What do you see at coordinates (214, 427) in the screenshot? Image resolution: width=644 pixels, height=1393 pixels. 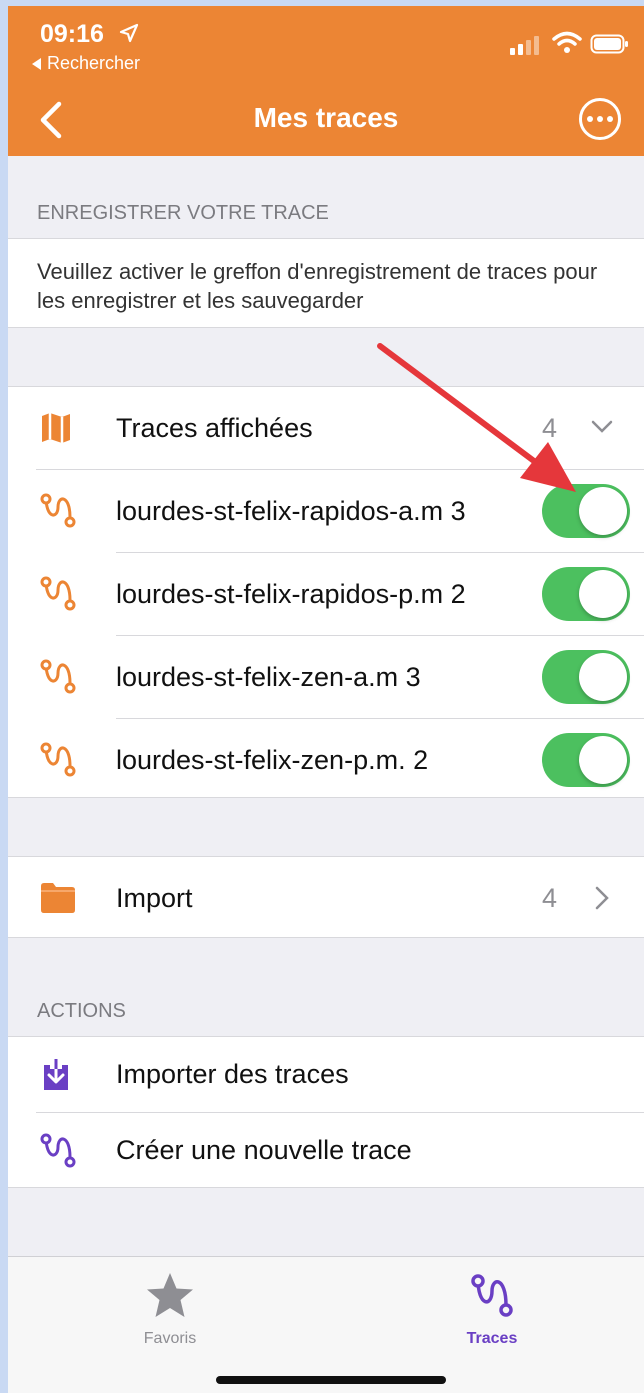 I see `displayed-traces-label: Traces affichées` at bounding box center [214, 427].